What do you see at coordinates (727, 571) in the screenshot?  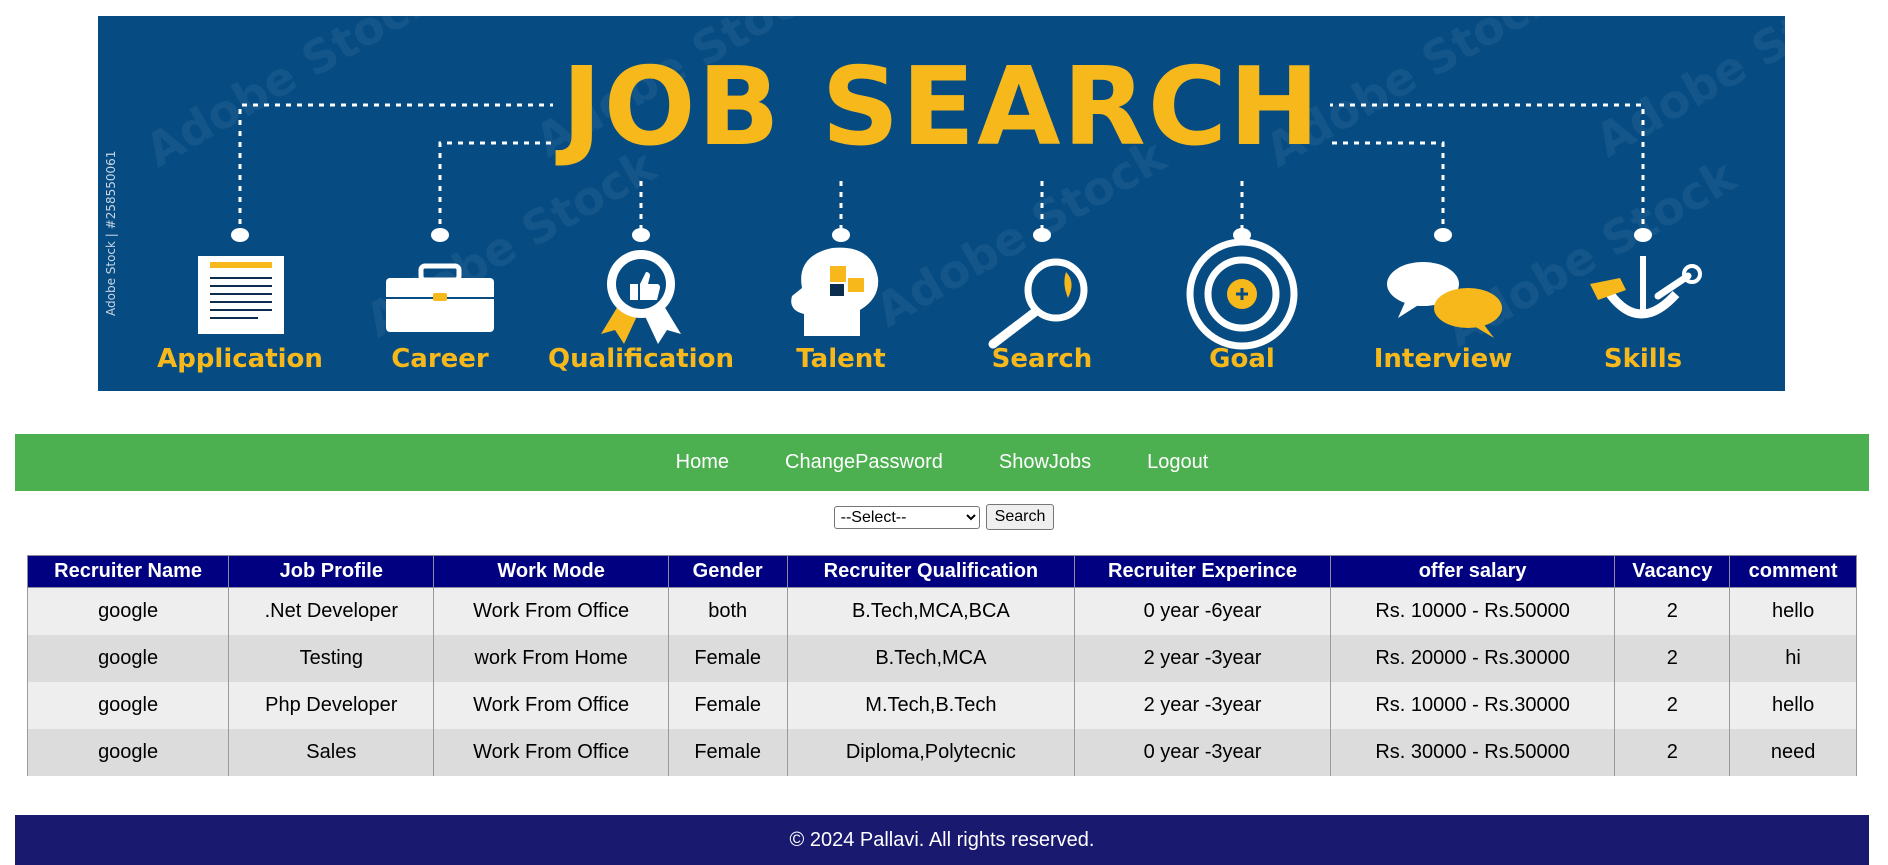 I see `column-header: Gender` at bounding box center [727, 571].